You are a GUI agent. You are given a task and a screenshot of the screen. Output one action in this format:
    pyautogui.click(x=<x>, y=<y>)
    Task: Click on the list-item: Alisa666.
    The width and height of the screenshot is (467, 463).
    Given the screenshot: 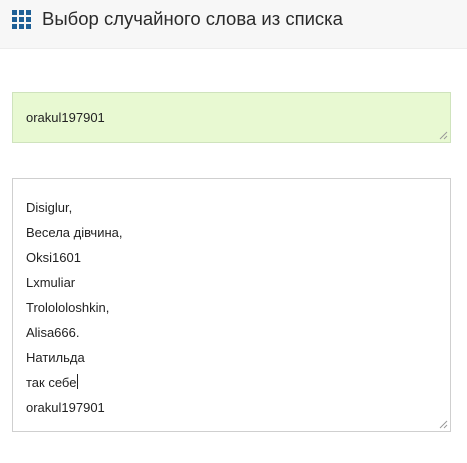 What is the action you would take?
    pyautogui.click(x=53, y=332)
    